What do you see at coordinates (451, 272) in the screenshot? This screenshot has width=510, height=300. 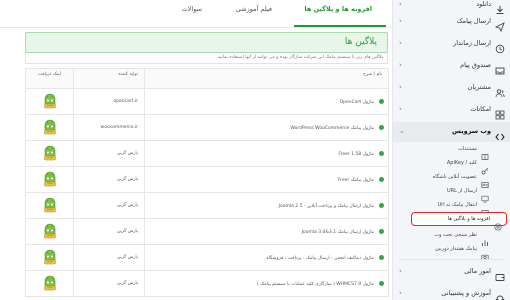 I see `sidebar-item-finance: امور مالی ‹` at bounding box center [451, 272].